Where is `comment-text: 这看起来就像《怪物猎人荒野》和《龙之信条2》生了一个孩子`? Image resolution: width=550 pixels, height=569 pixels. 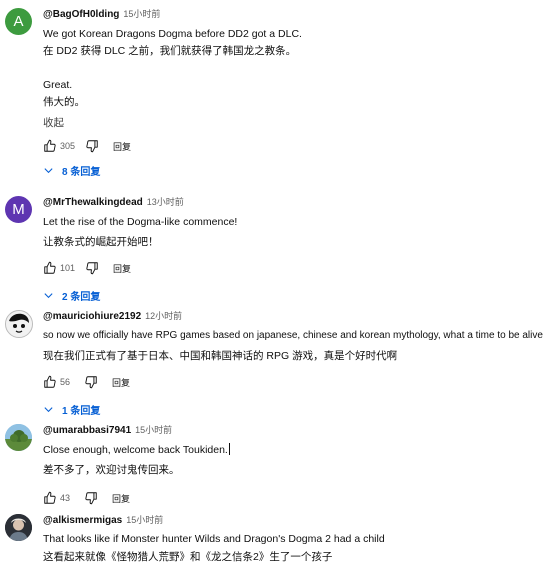 comment-text: 这看起来就像《怪物猎人荒野》和《龙之信条2》生了一个孩子 is located at coordinates (188, 557).